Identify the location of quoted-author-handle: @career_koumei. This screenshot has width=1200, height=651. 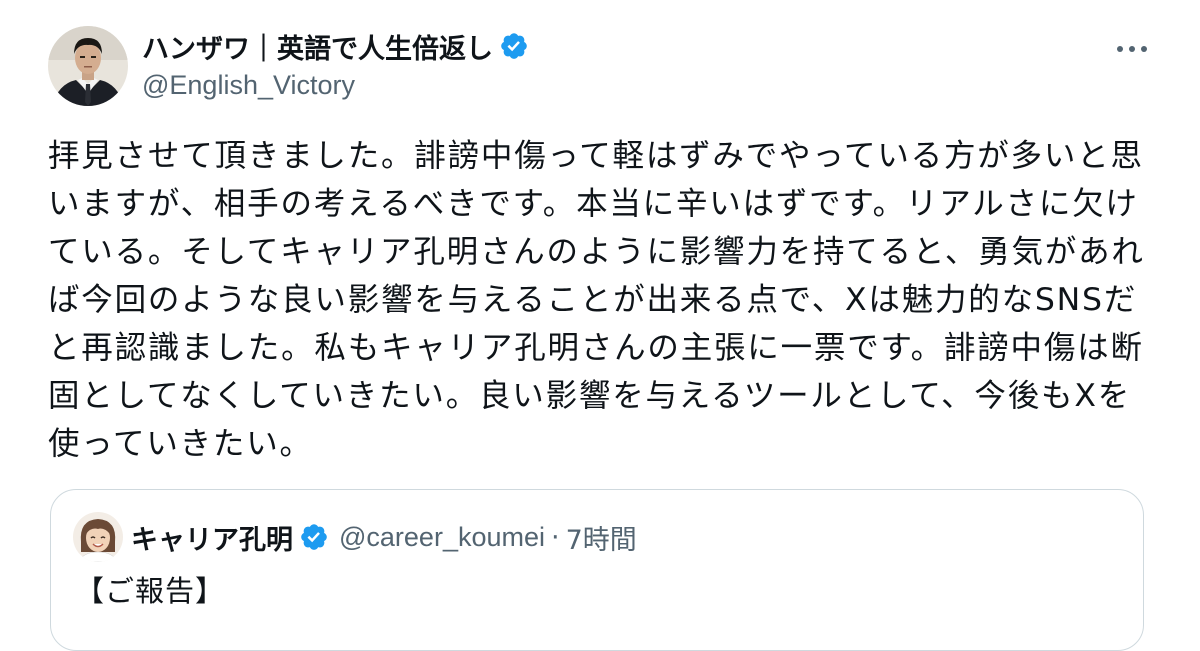
(442, 537).